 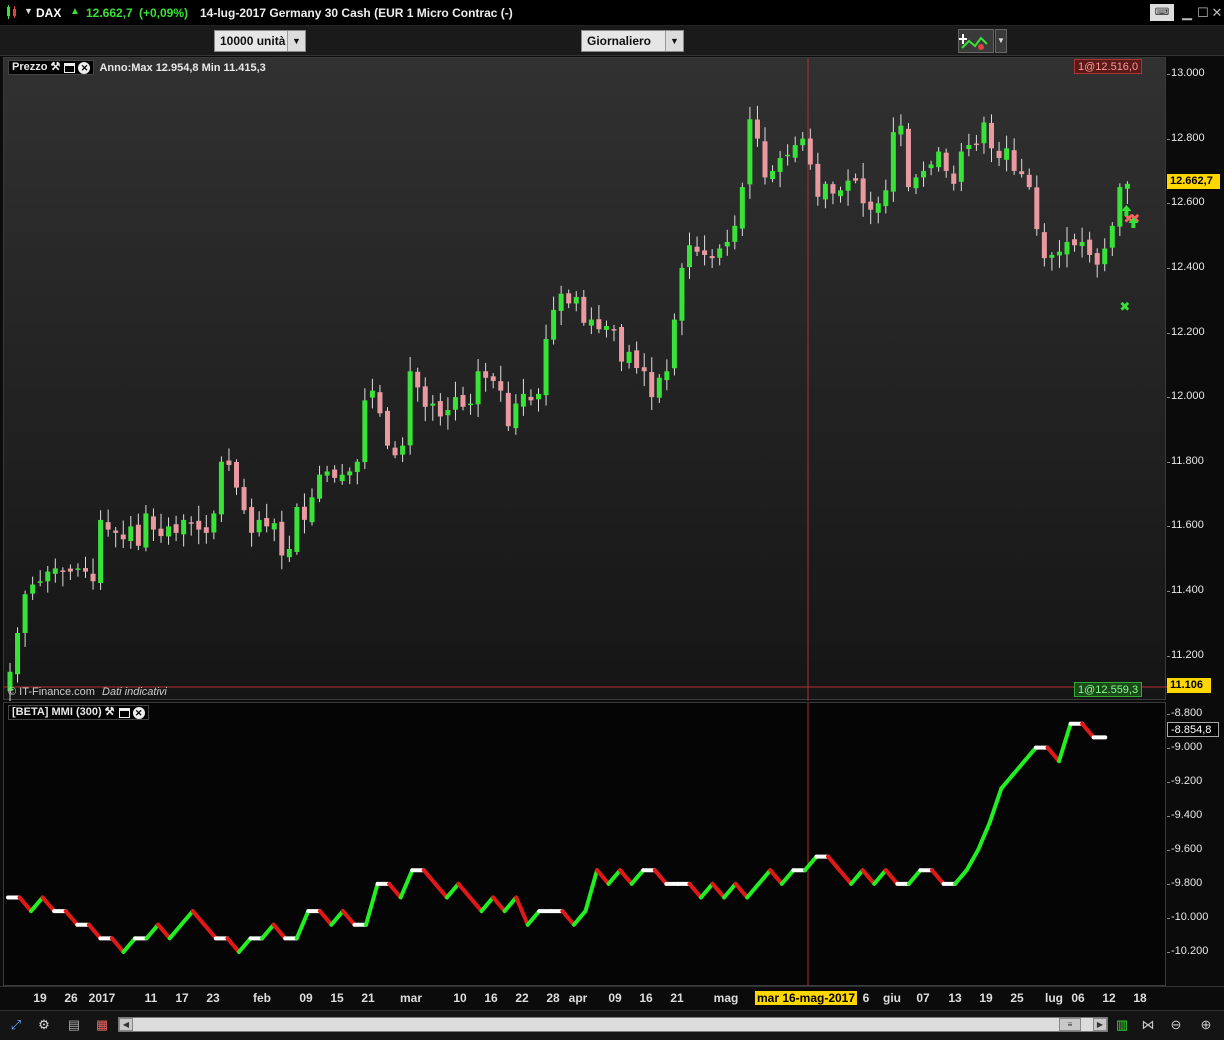 I want to click on layout-icon: ▤, so click(x=74, y=1025).